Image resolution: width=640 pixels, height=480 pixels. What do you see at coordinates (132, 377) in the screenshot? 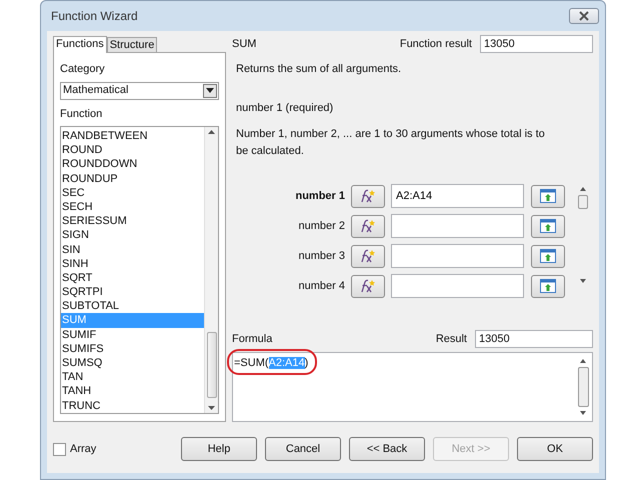
I see `list-item: TAN` at bounding box center [132, 377].